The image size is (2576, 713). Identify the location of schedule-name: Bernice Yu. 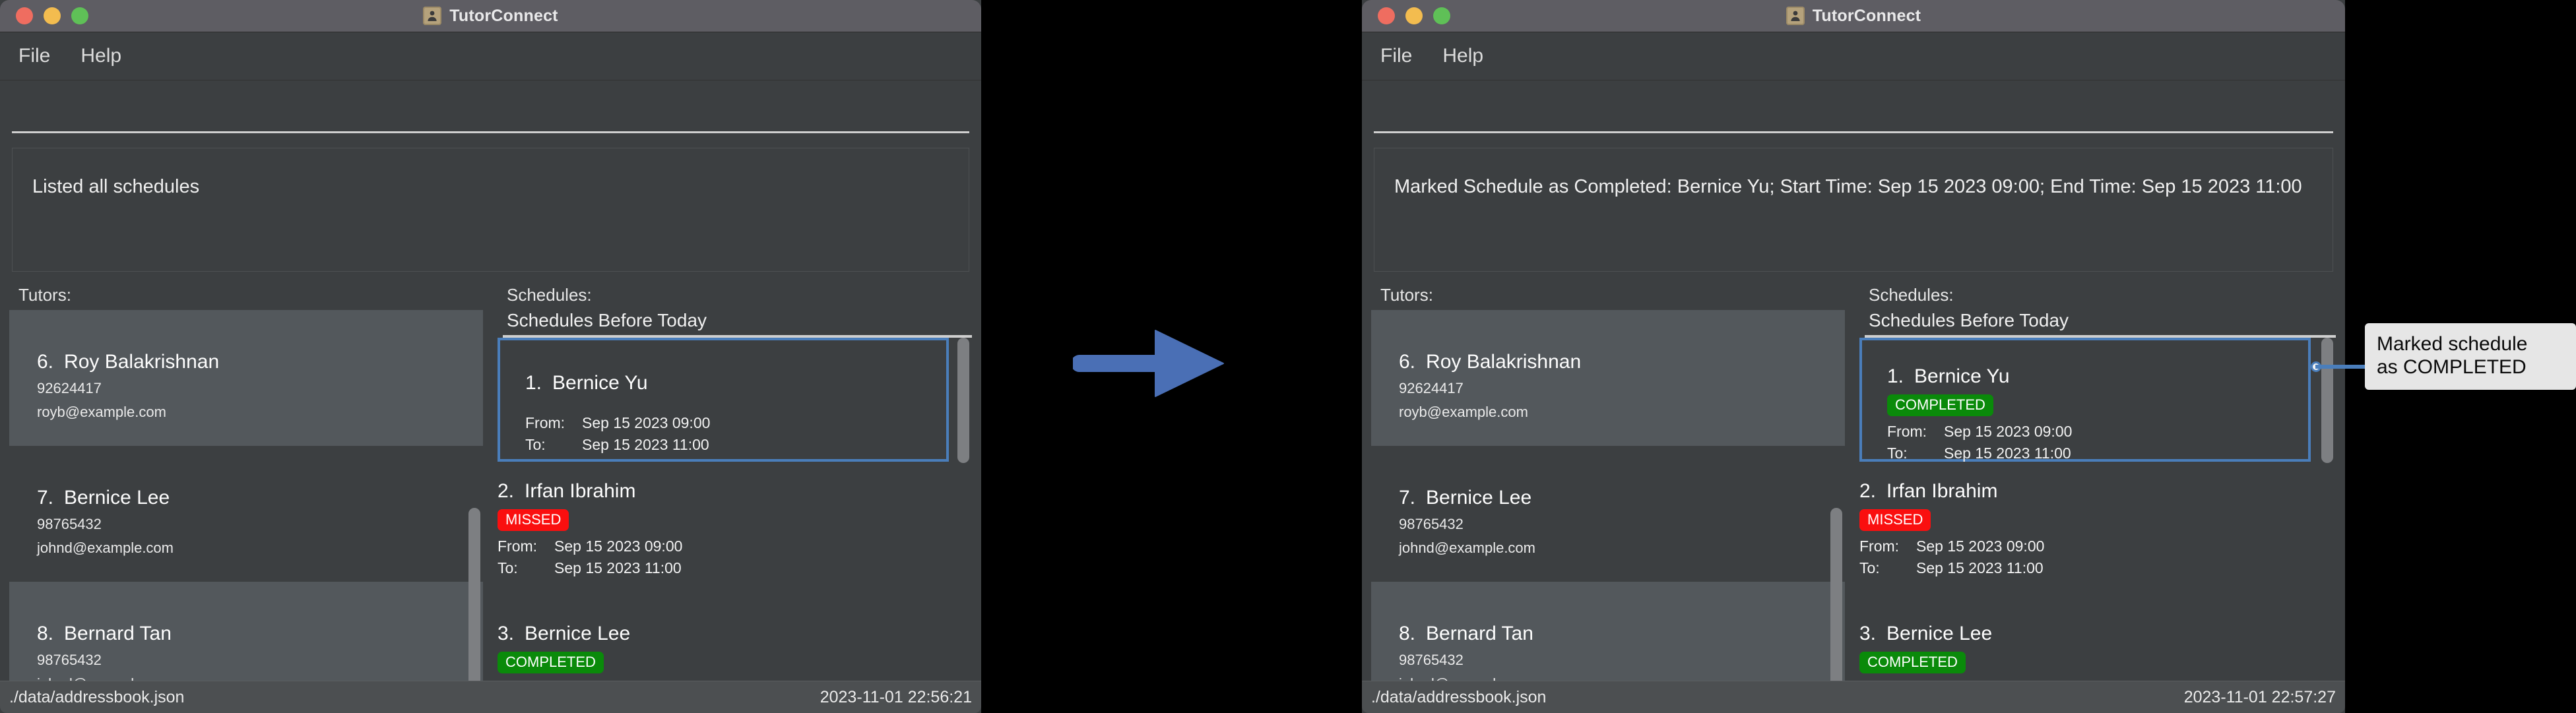
(600, 383).